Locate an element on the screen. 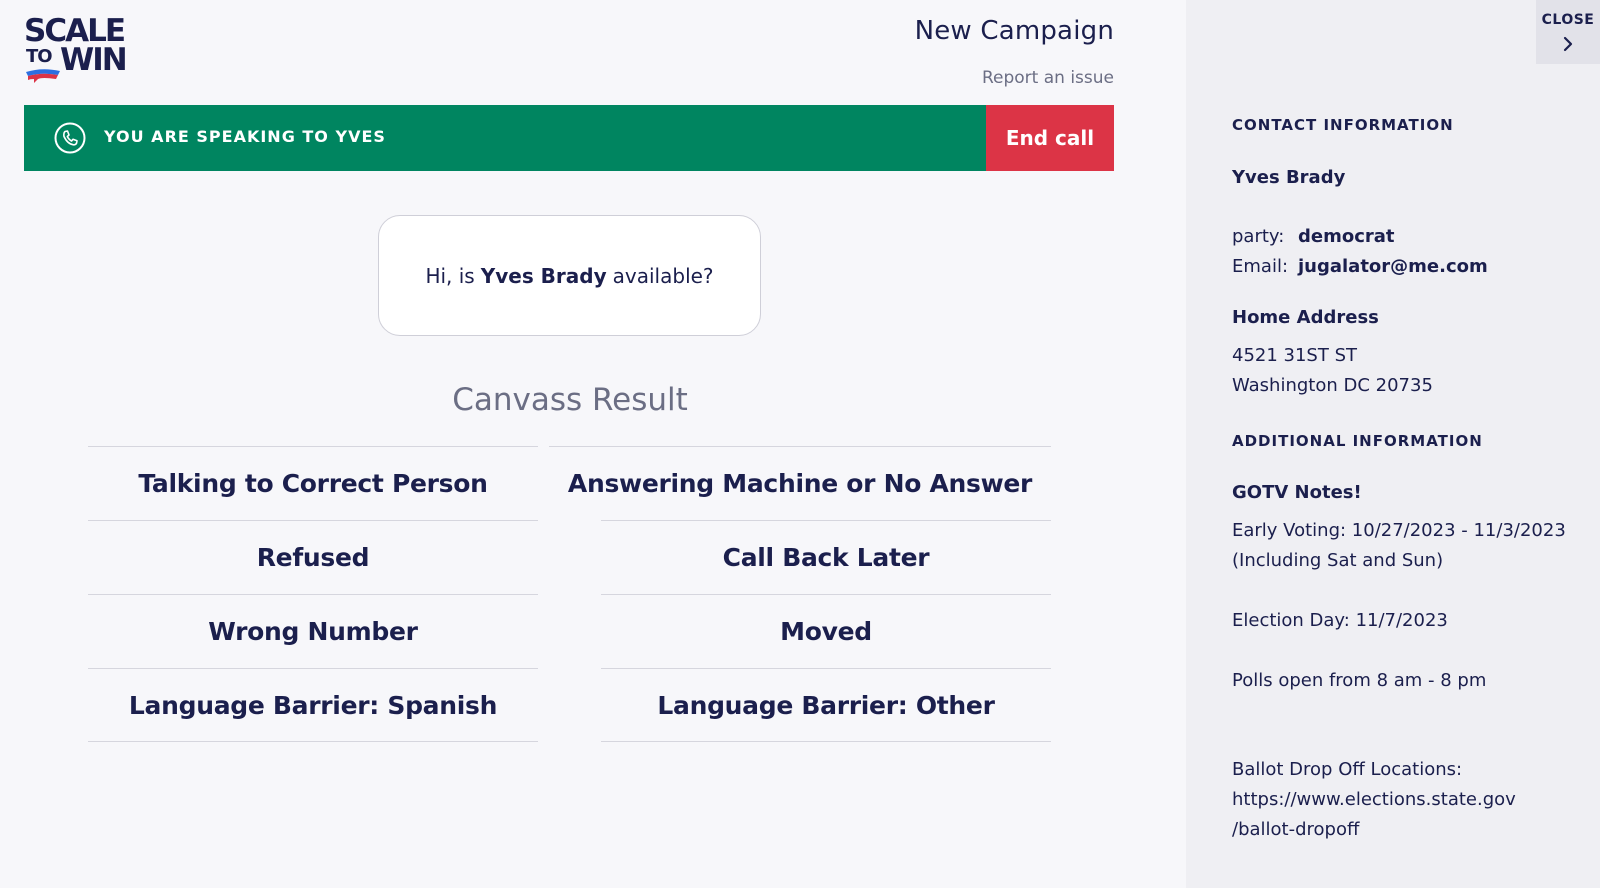  result-call-back-later: Call Back Later is located at coordinates (826, 557).